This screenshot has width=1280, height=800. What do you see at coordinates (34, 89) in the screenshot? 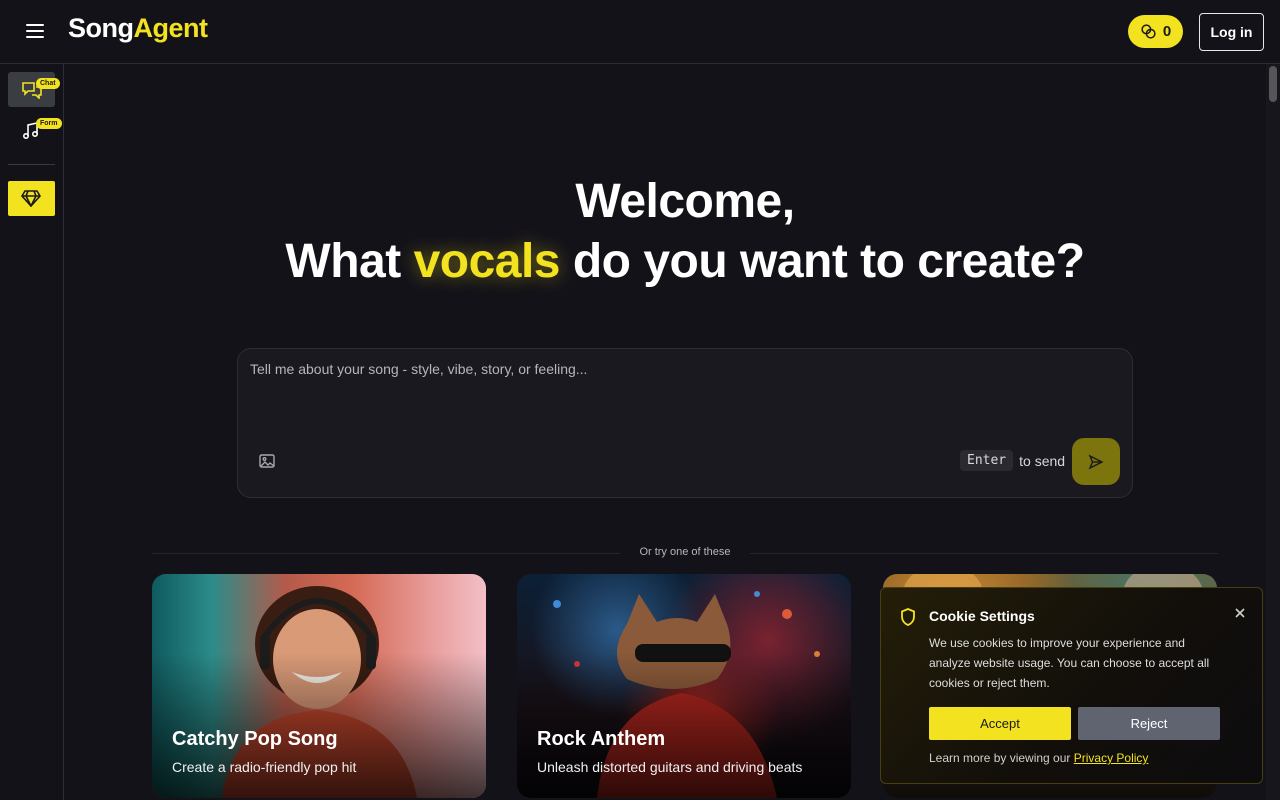
I see `sidebar-item-chat: Chat` at bounding box center [34, 89].